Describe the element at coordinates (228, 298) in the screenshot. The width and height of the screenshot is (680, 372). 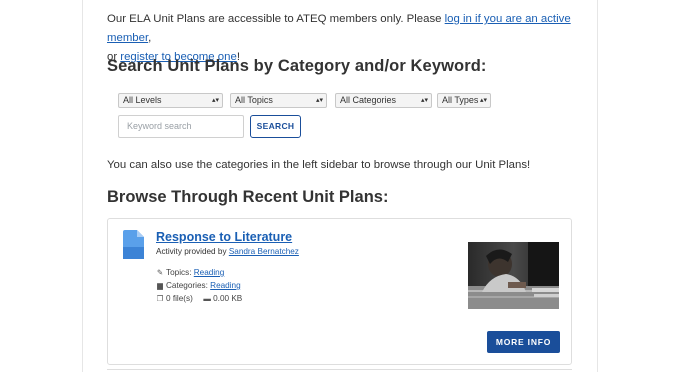
I see `file-size: 0.00 KB` at that location.